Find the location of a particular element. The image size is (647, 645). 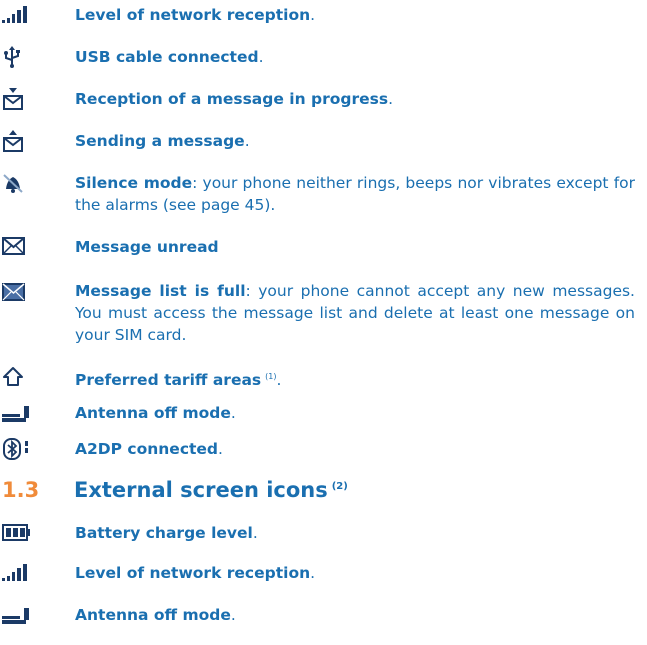

battery-icon is located at coordinates (17, 536).